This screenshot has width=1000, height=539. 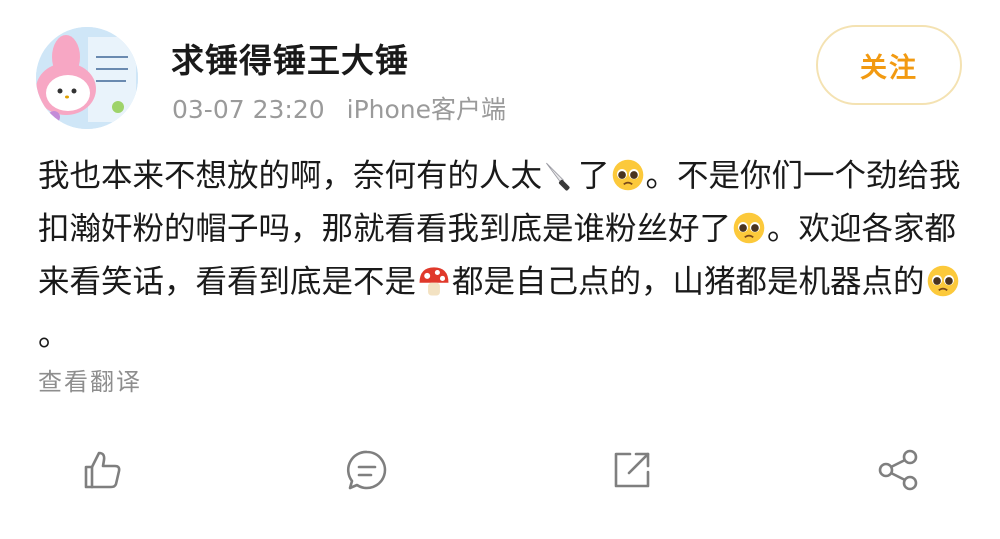 I want to click on comment-icon, so click(x=367, y=470).